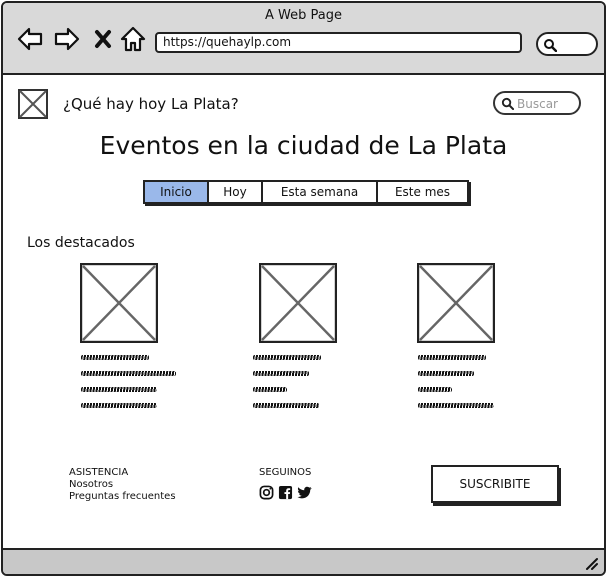  I want to click on instagram-icon, so click(266, 492).